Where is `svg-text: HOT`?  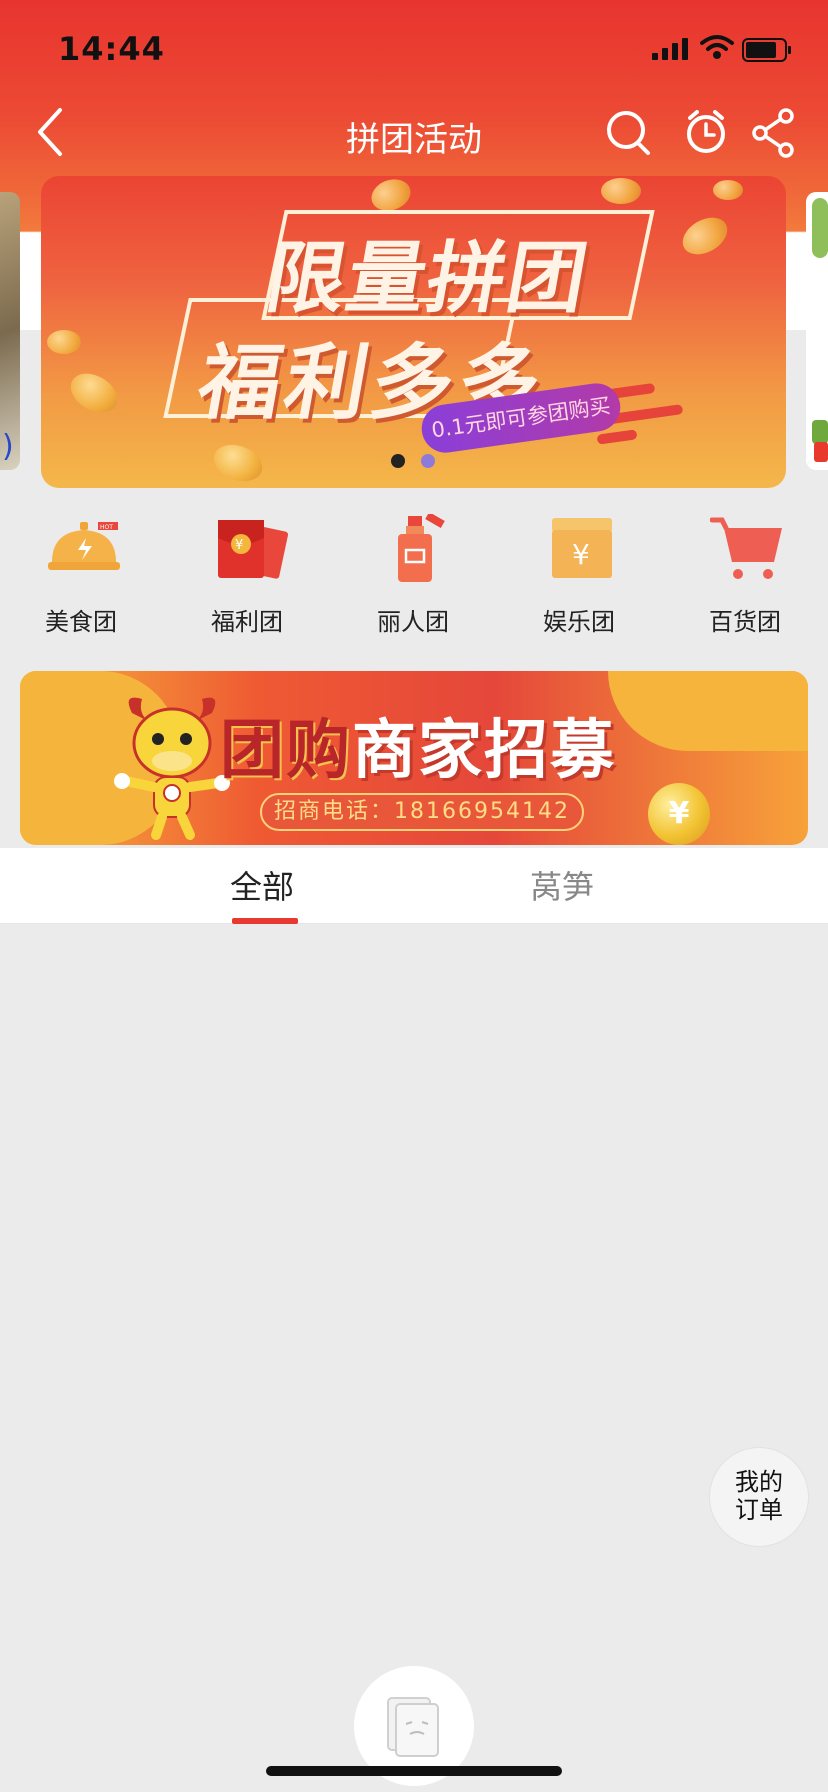 svg-text: HOT is located at coordinates (106, 527).